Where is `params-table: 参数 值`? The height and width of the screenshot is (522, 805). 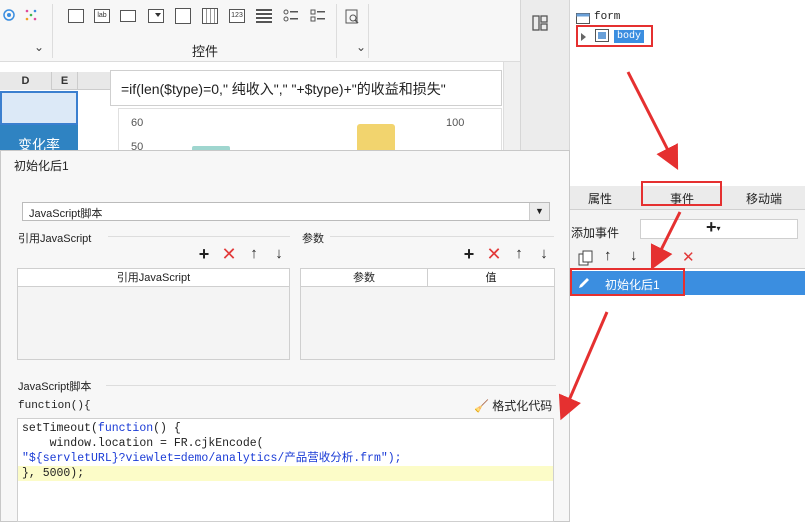
params-table: 参数 值 is located at coordinates (427, 314).